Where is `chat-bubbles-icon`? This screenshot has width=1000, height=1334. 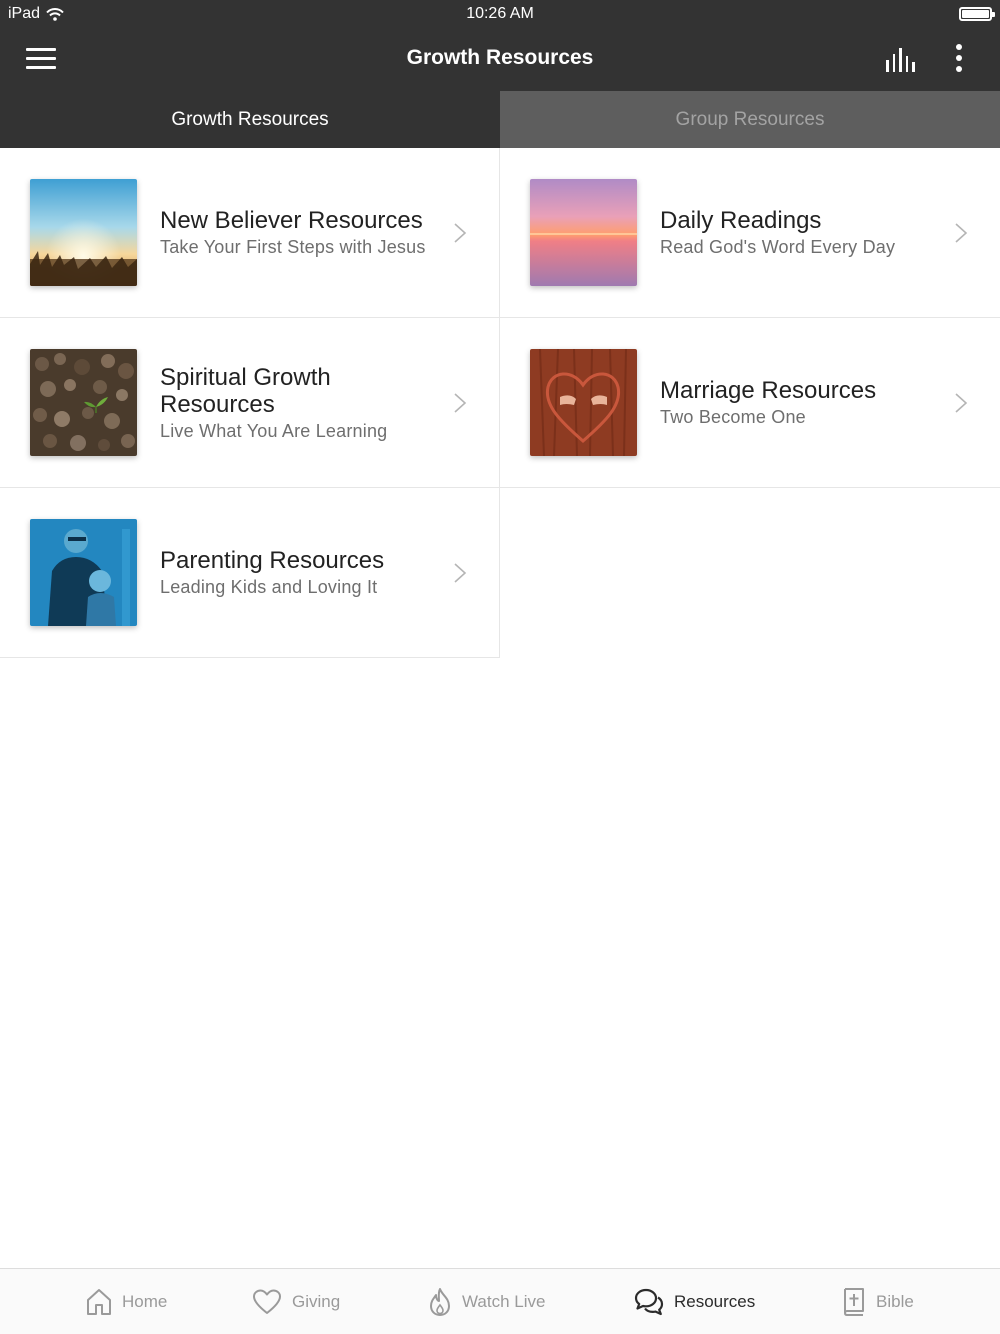
chat-bubbles-icon is located at coordinates (649, 1302).